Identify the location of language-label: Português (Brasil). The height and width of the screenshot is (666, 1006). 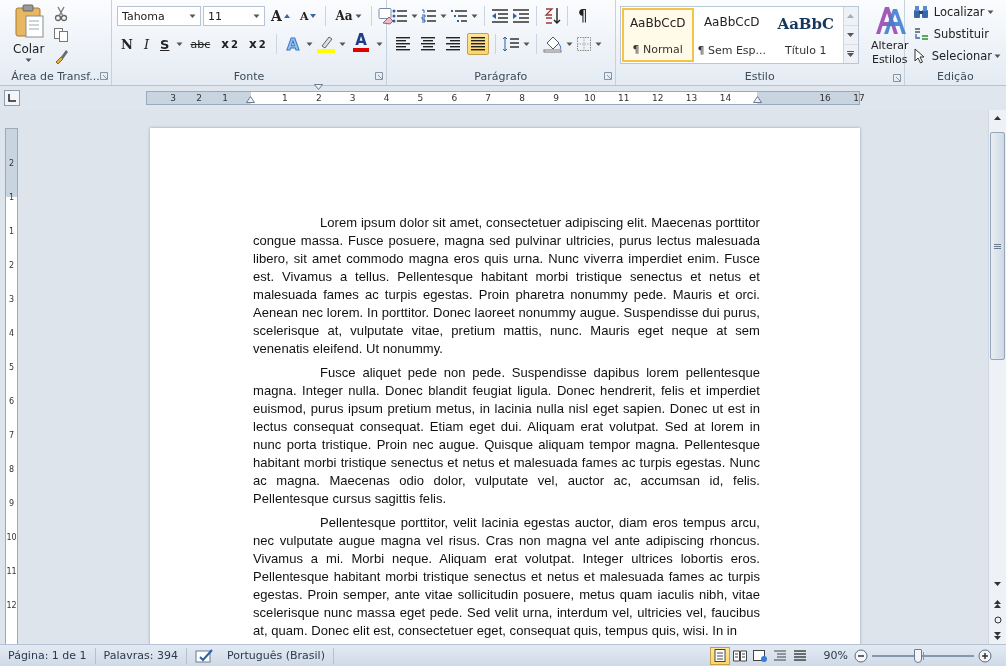
(276, 655).